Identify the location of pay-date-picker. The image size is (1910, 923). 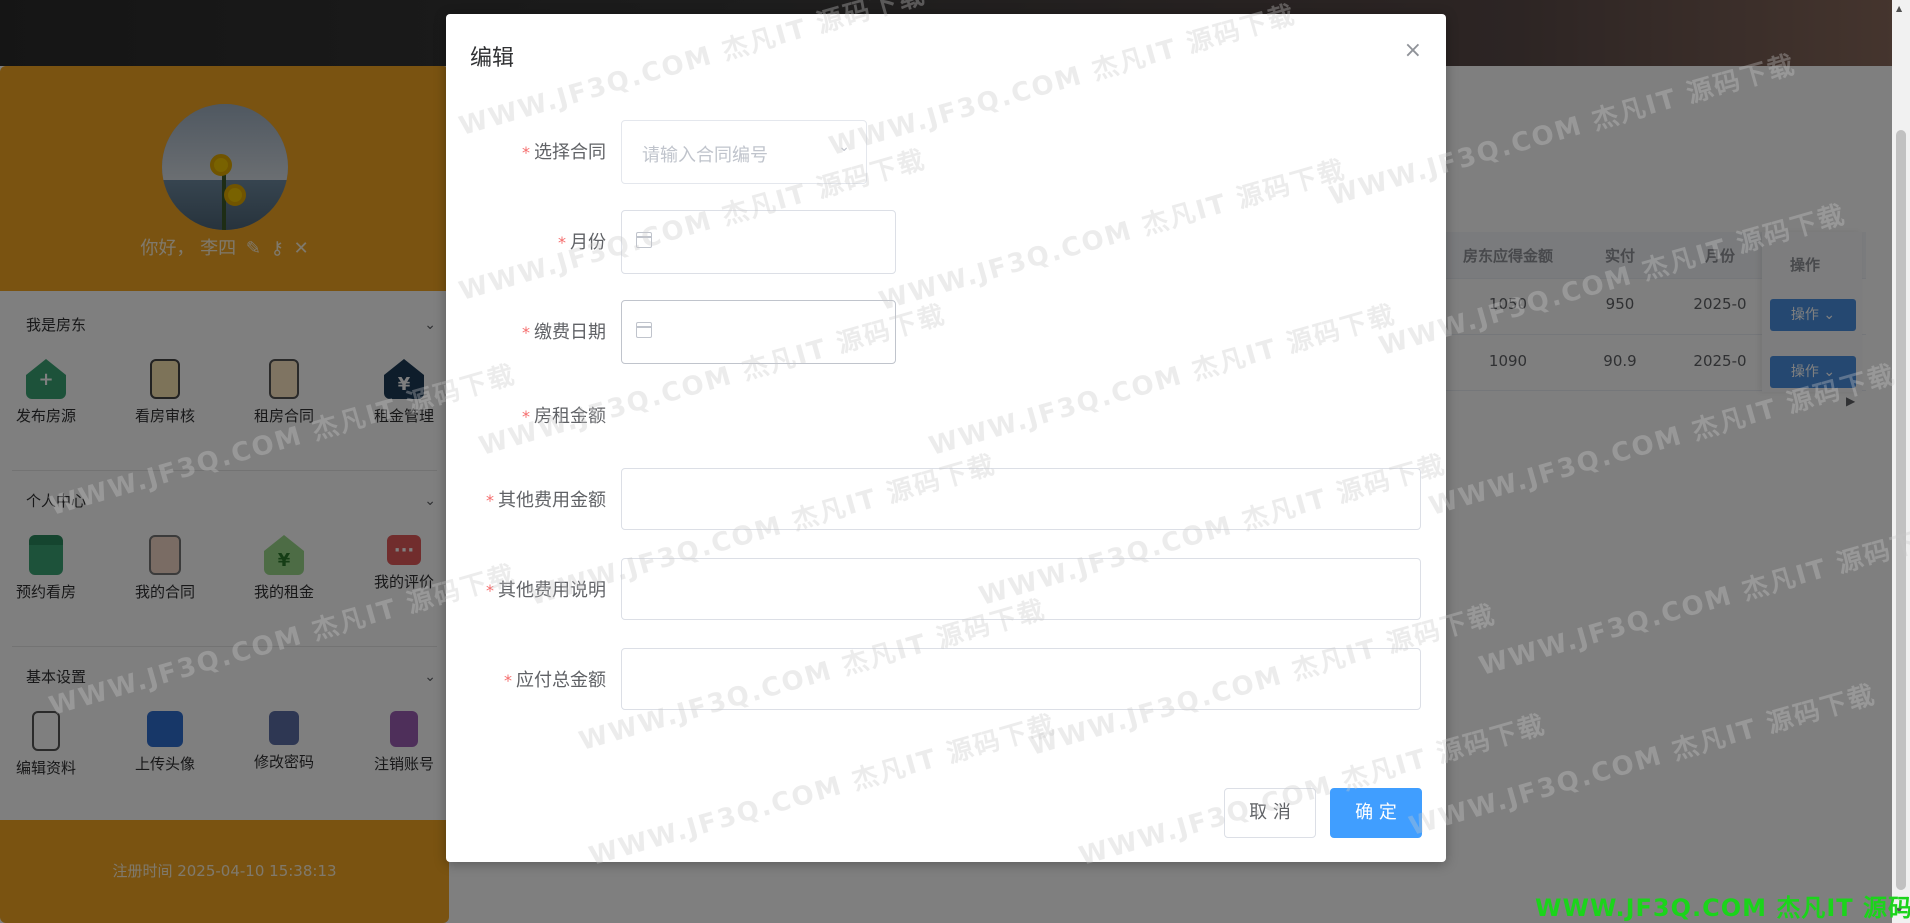
(758, 332).